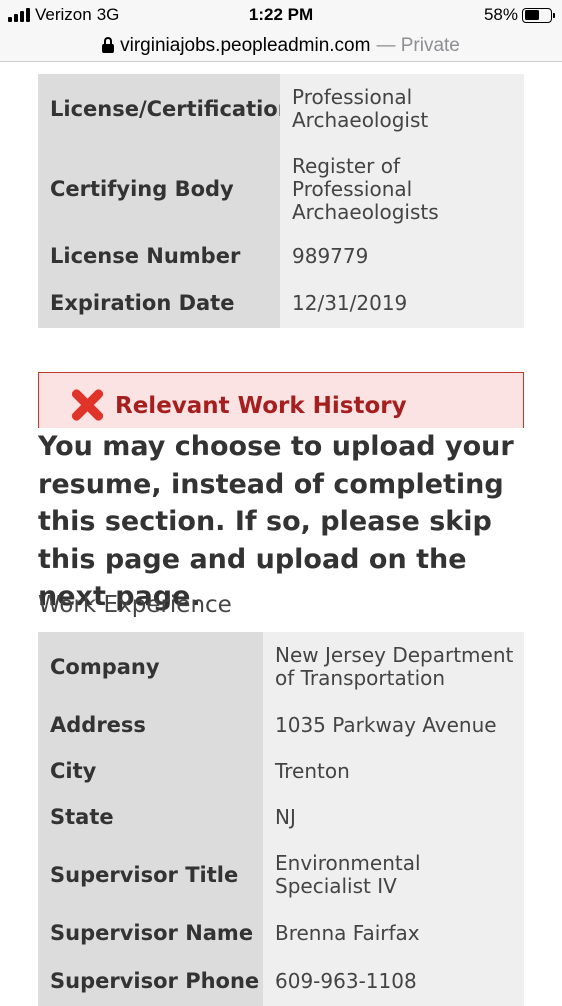 The height and width of the screenshot is (1006, 562). Describe the element at coordinates (150, 875) in the screenshot. I see `row-label: Supervisor Title` at that location.